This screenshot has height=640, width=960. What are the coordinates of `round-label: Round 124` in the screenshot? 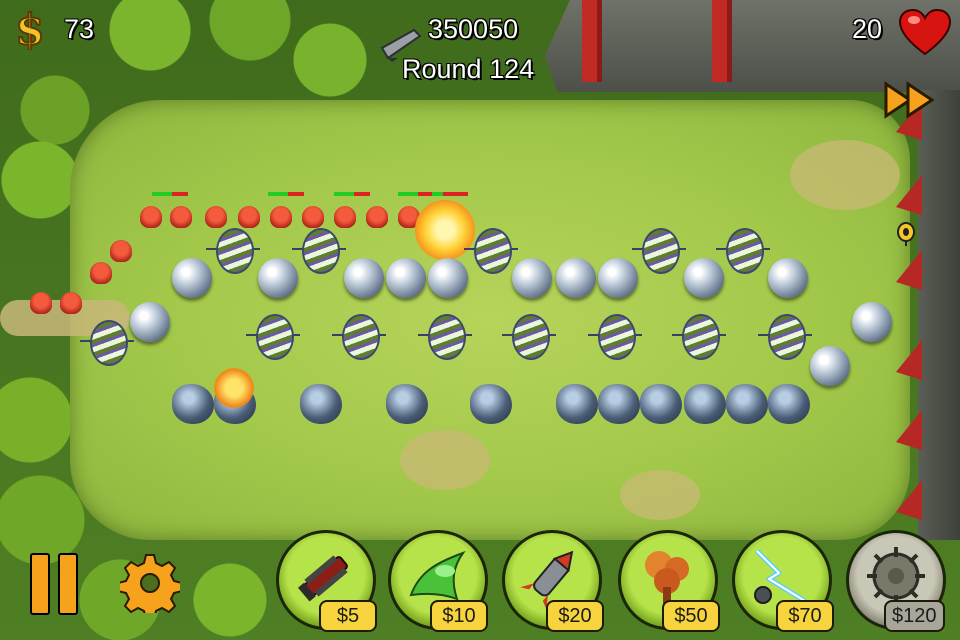 It's located at (468, 69).